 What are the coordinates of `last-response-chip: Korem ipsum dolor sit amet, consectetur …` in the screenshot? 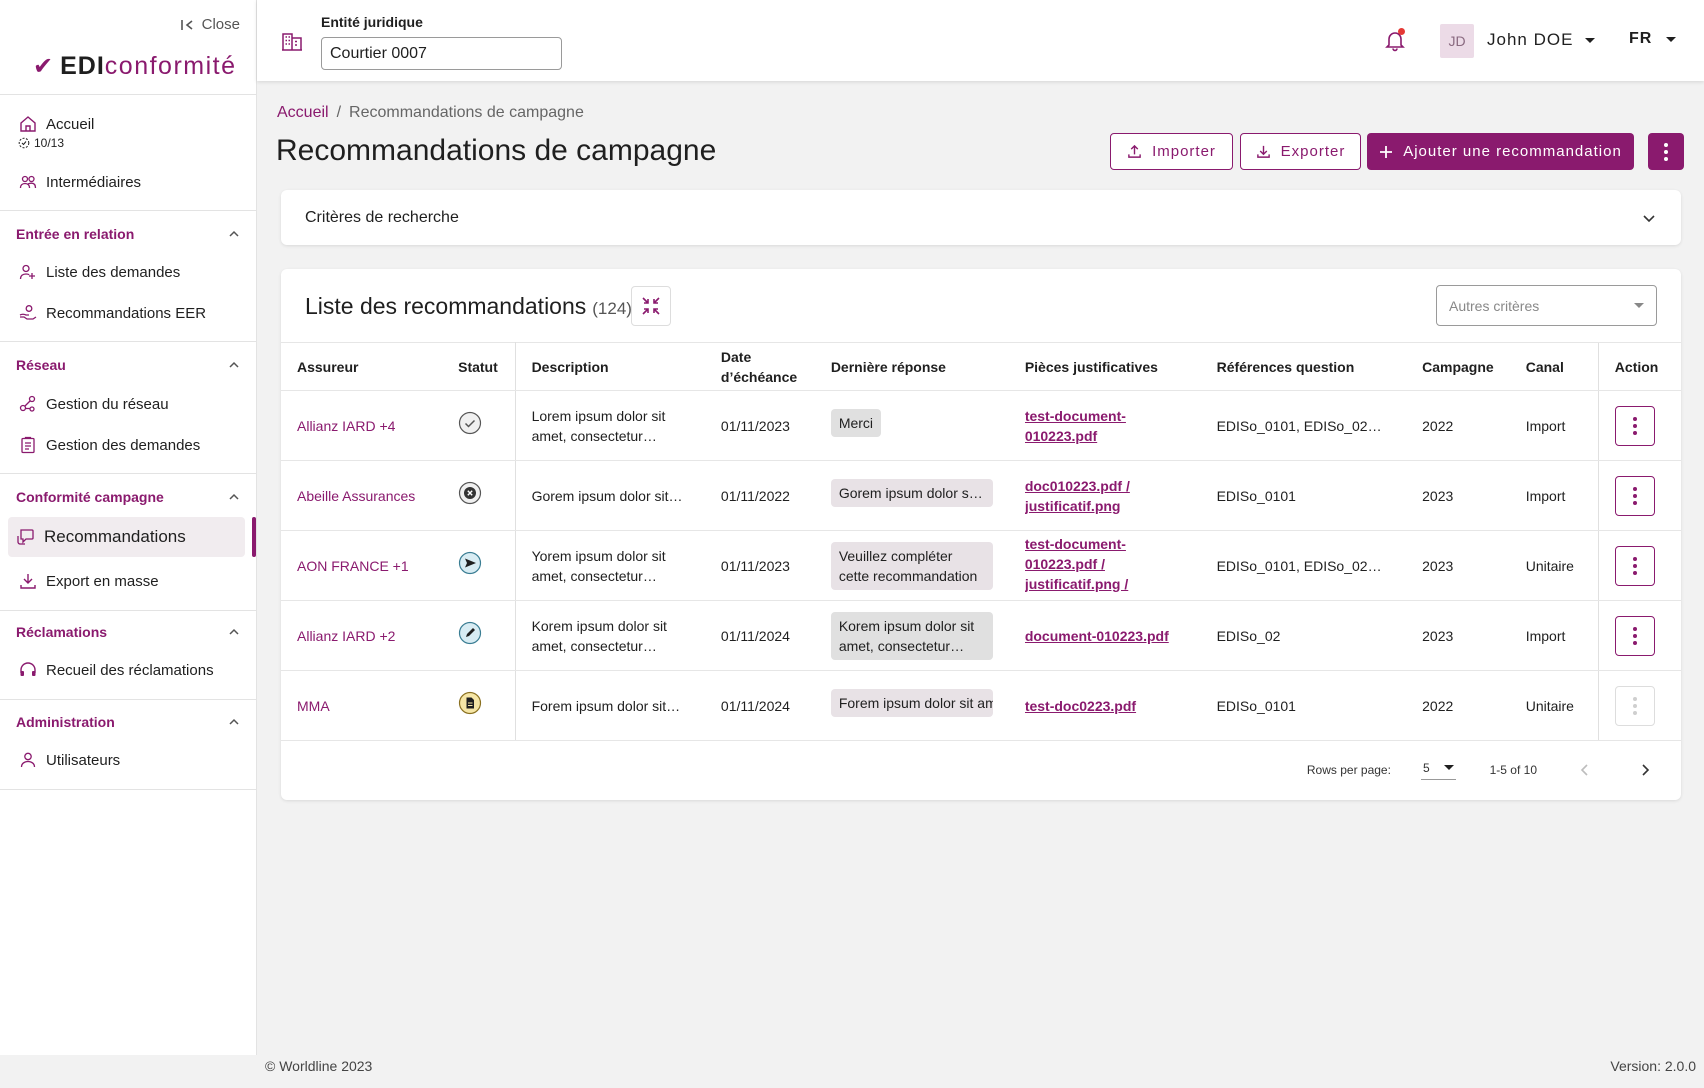 It's located at (911, 635).